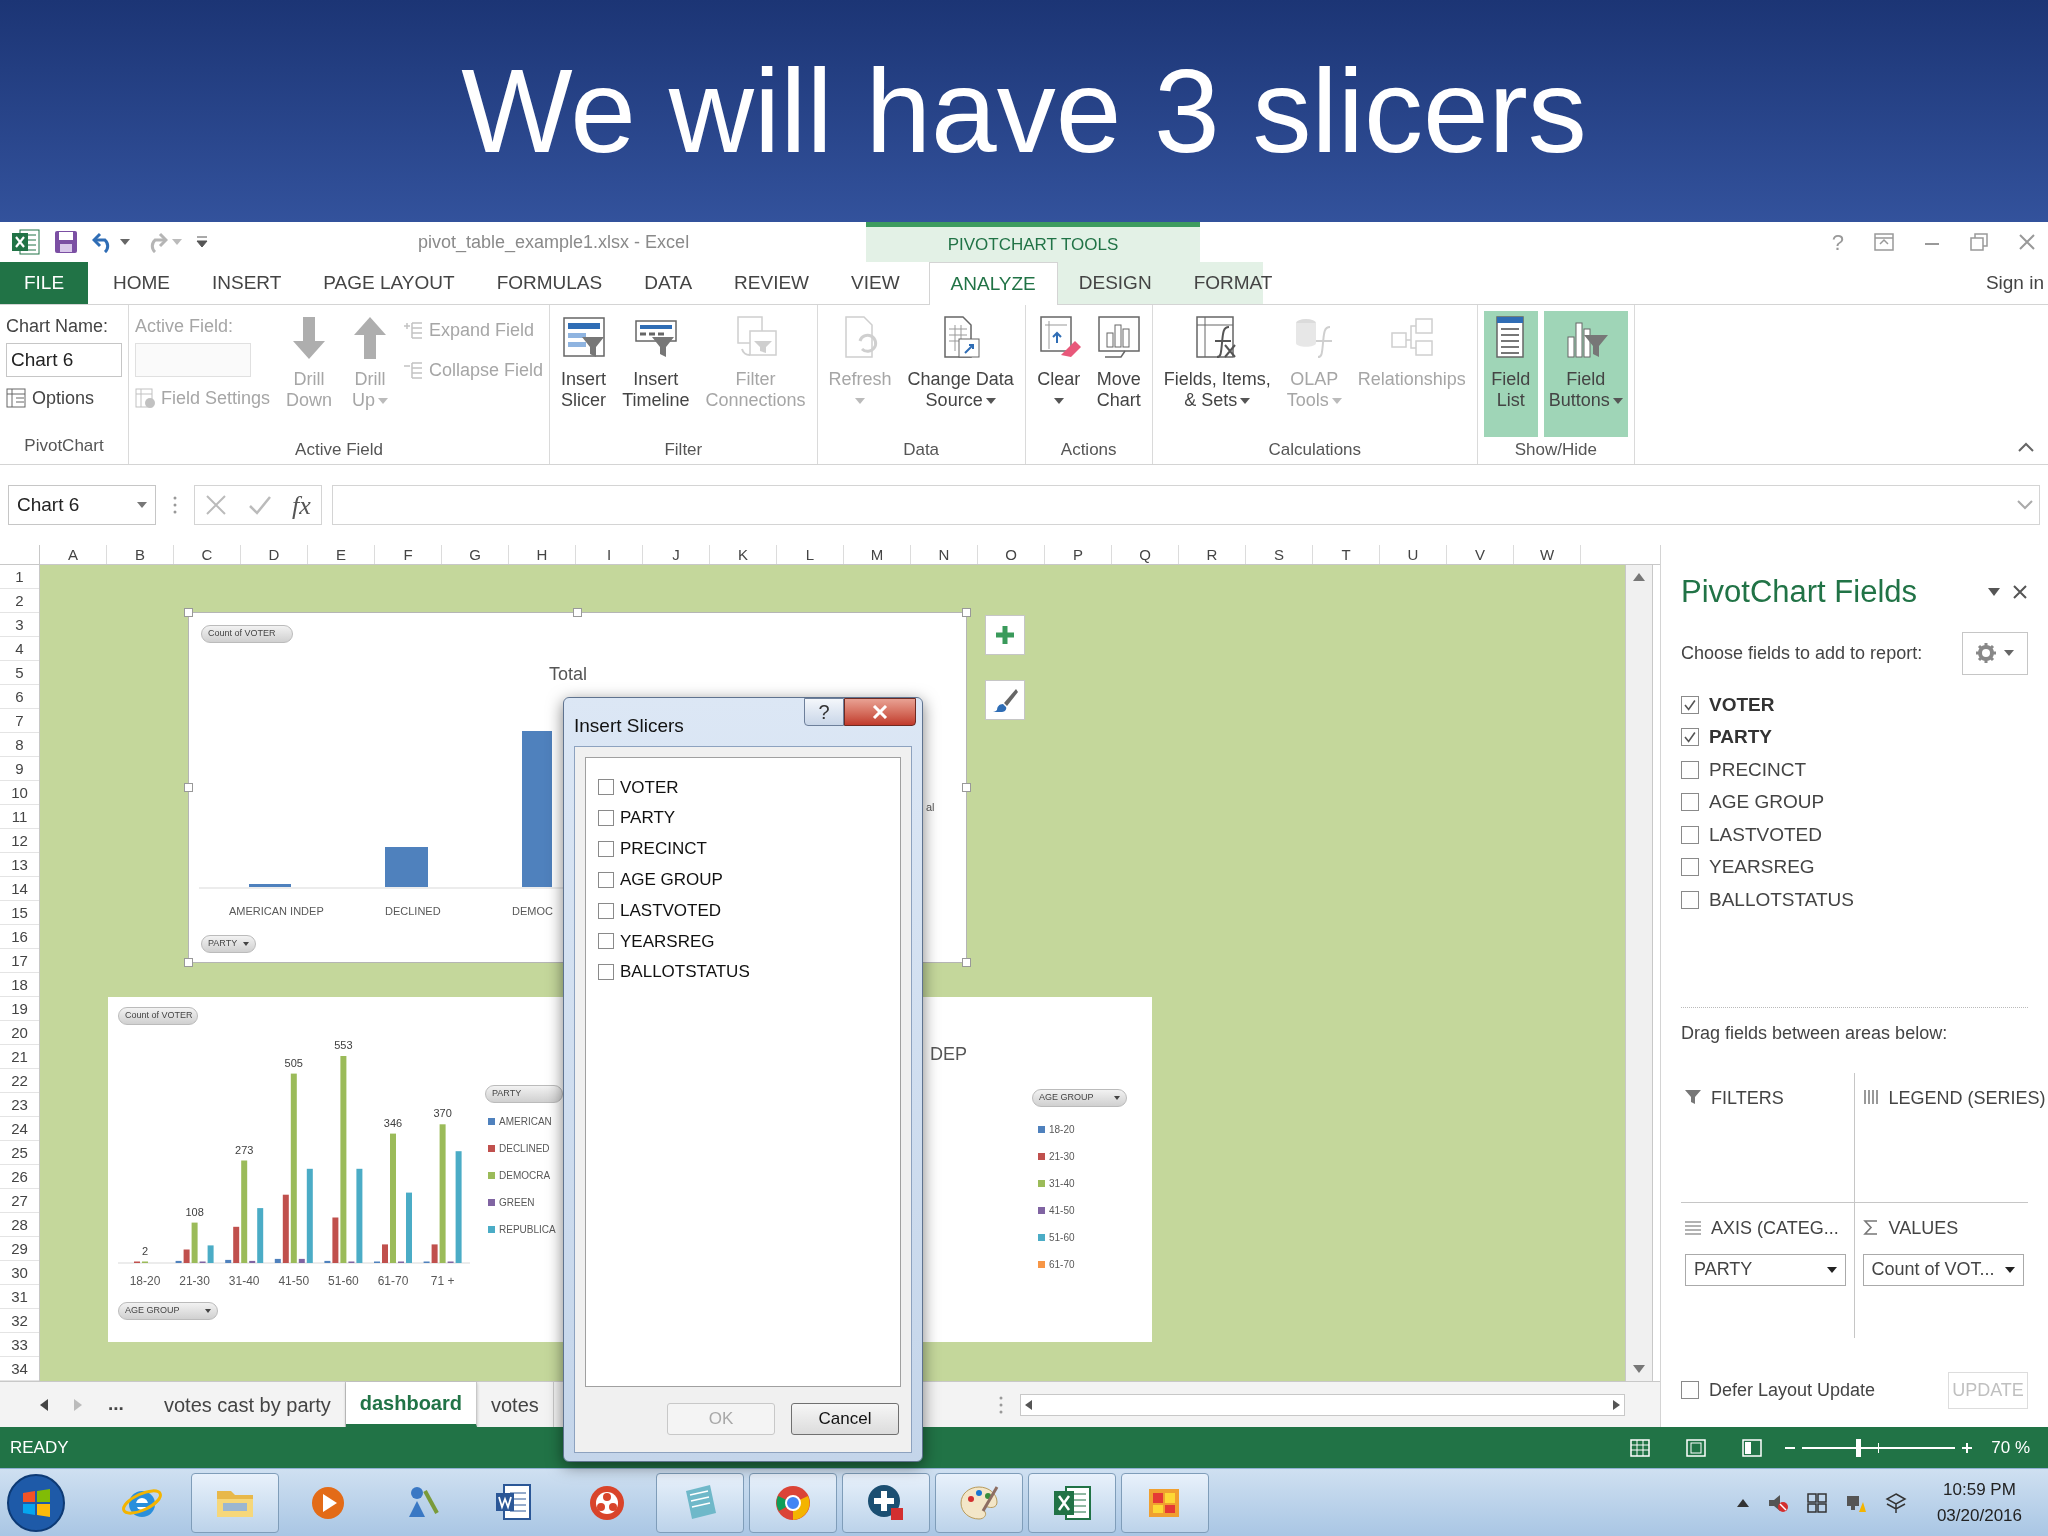 The width and height of the screenshot is (2048, 1536). Describe the element at coordinates (649, 787) in the screenshot. I see `checkbox-label: VOTER` at that location.